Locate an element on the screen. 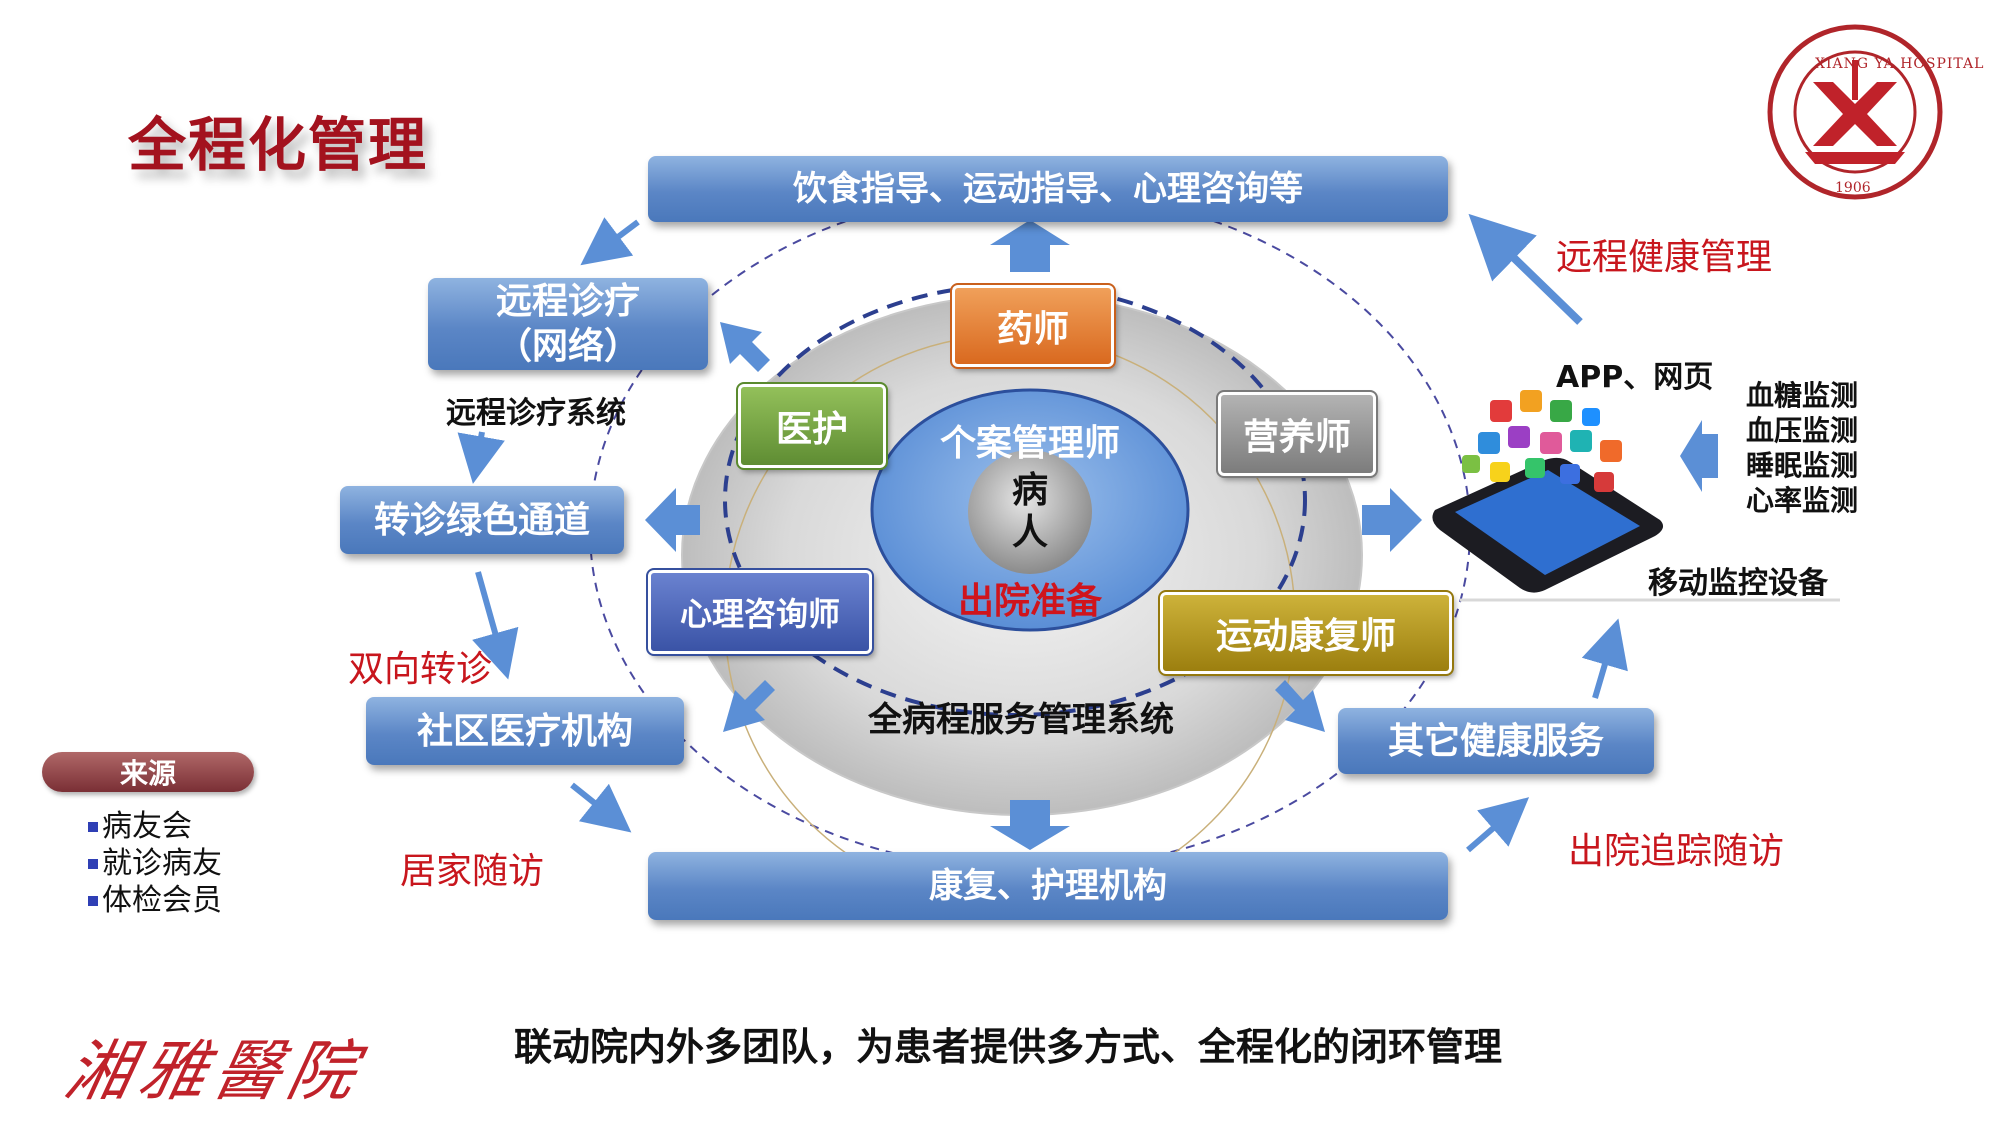 The image size is (2000, 1125). case-manager-label: 个案管理师 is located at coordinates (1029, 443).